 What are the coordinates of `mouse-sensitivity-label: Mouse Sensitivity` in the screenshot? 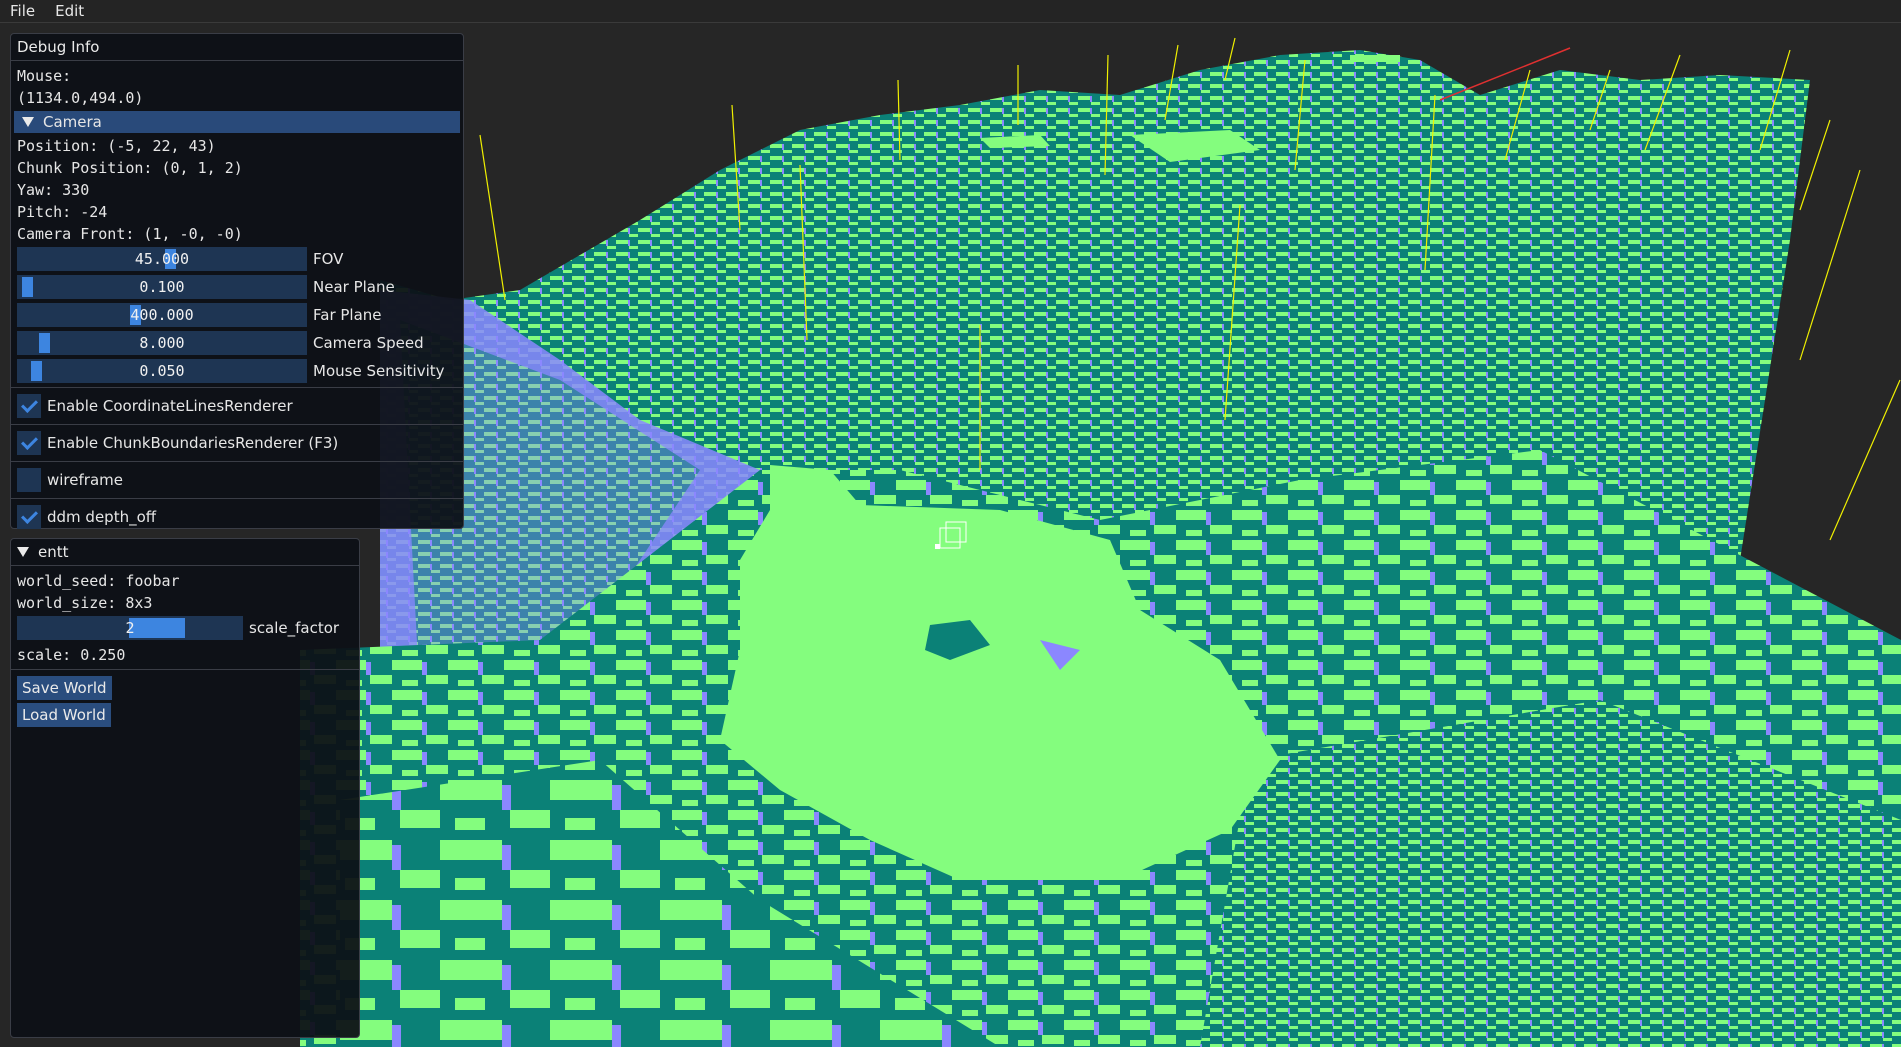 It's located at (379, 371).